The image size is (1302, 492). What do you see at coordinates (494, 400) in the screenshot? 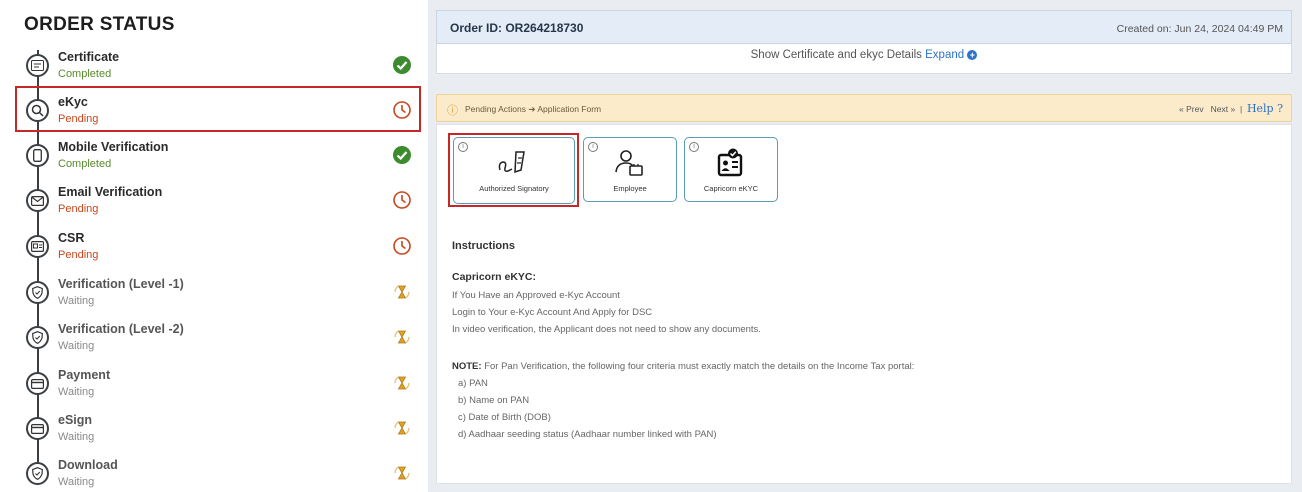
I see `criteria-item: b) Name on PAN` at bounding box center [494, 400].